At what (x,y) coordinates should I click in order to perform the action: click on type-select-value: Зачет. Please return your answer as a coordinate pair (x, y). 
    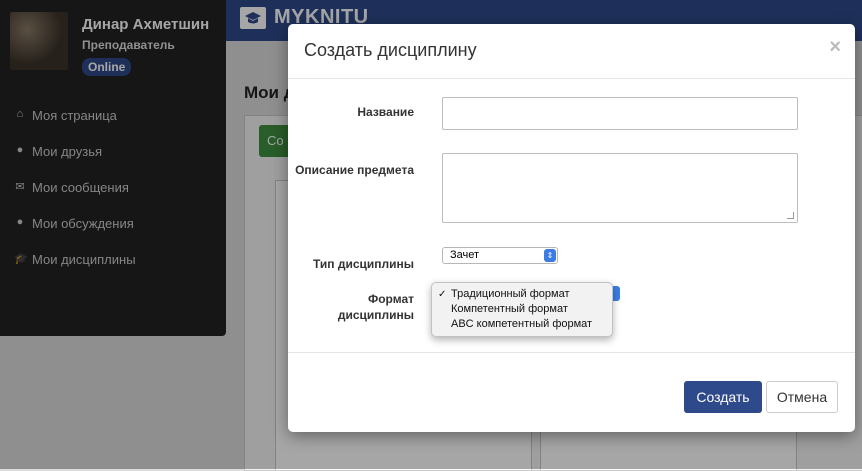
    Looking at the image, I should click on (465, 255).